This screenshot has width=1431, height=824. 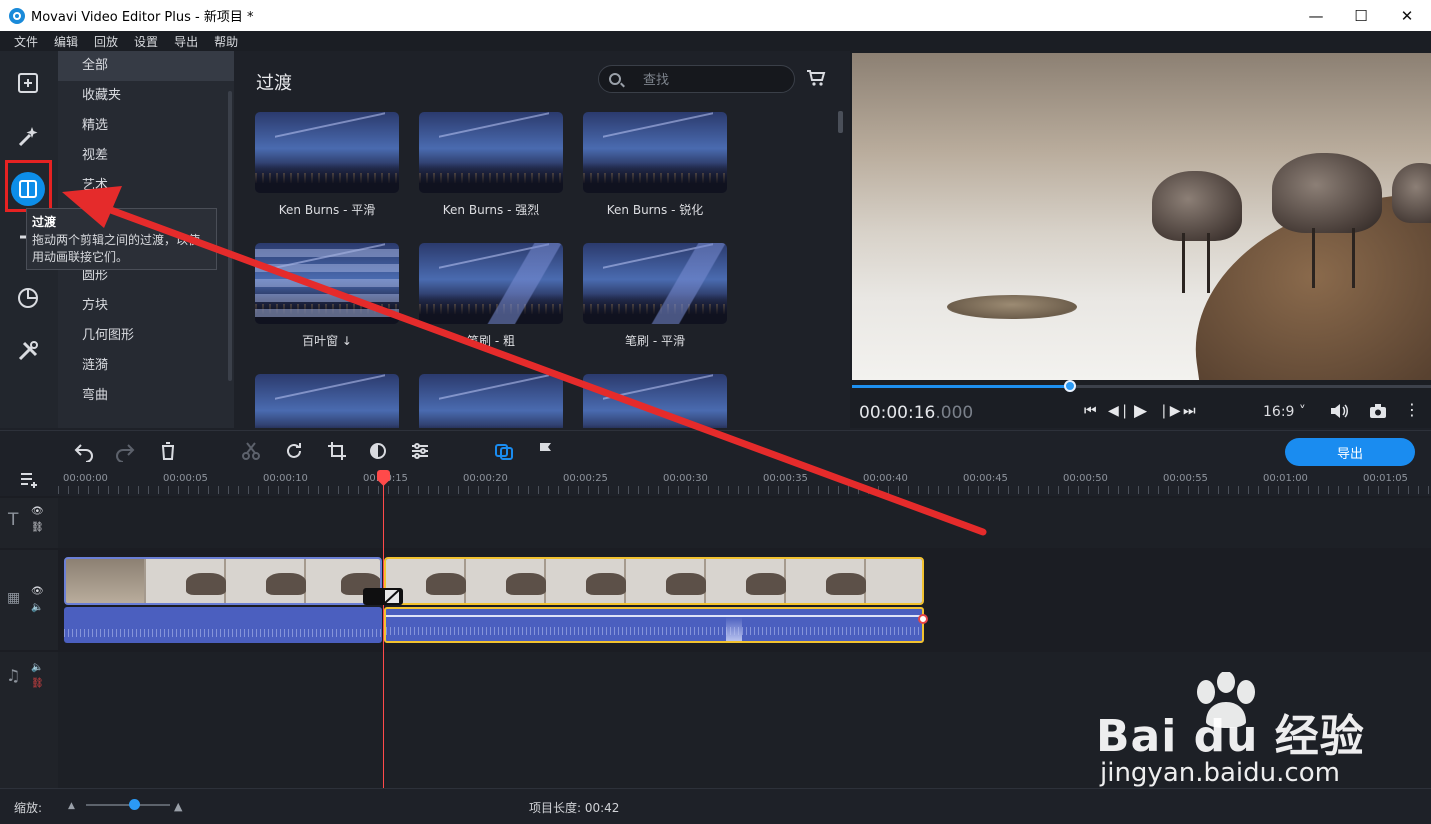 What do you see at coordinates (1313, 258) in the screenshot?
I see `wildebeest-leg` at bounding box center [1313, 258].